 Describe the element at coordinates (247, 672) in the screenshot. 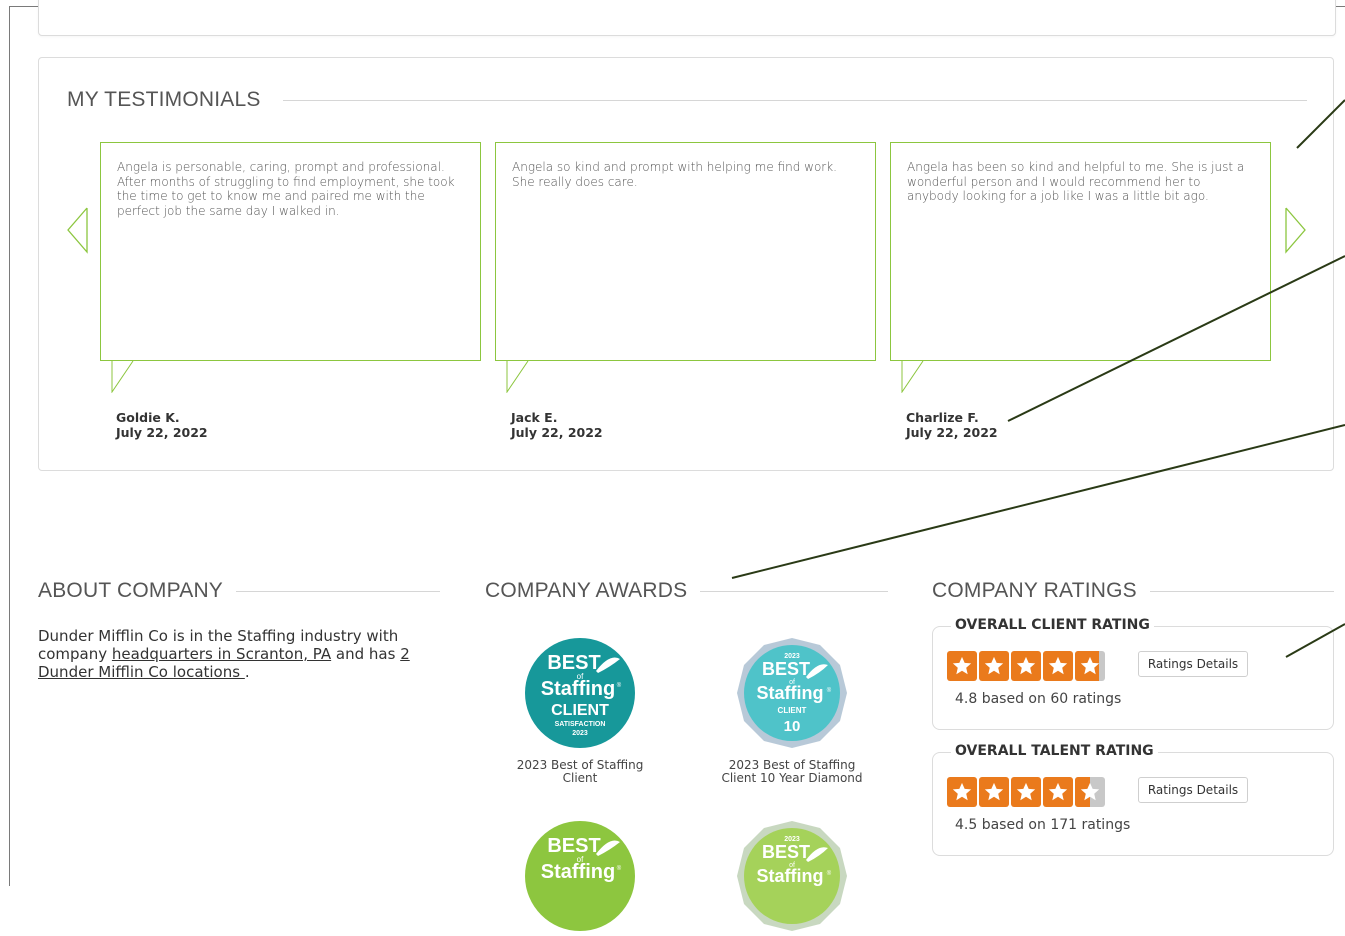

I see `about-text-part: .` at that location.